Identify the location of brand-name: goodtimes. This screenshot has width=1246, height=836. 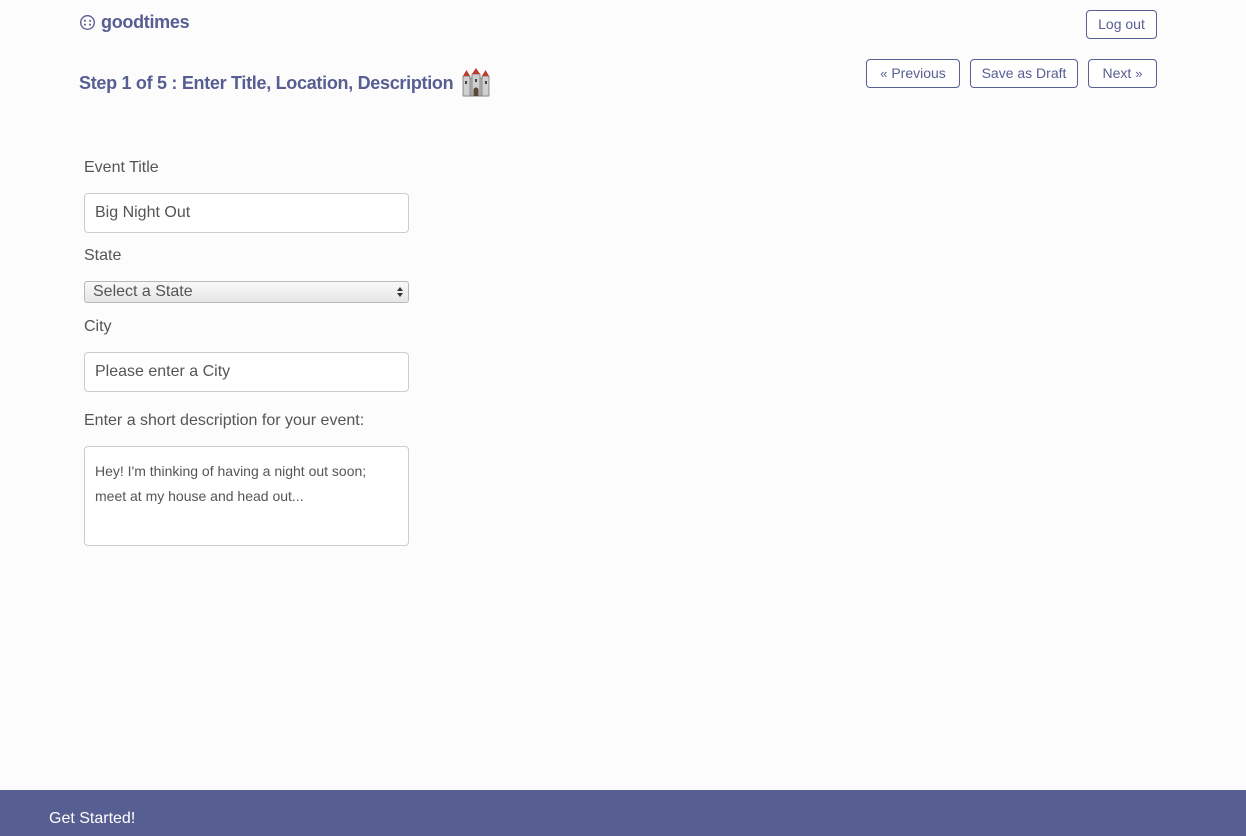
(145, 22).